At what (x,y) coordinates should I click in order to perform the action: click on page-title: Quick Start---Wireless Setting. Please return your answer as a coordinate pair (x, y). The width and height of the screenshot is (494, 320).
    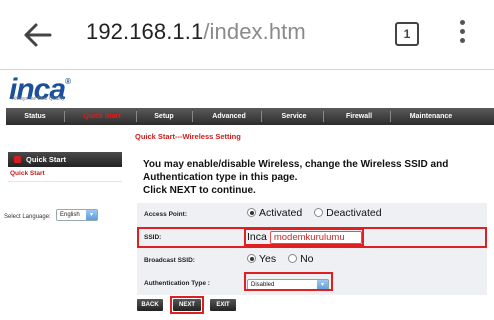
    Looking at the image, I should click on (188, 136).